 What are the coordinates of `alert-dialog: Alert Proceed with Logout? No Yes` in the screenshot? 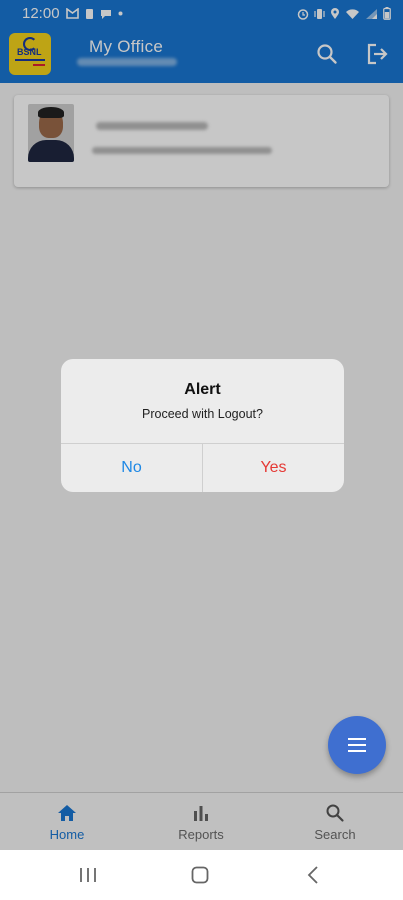 It's located at (202, 425).